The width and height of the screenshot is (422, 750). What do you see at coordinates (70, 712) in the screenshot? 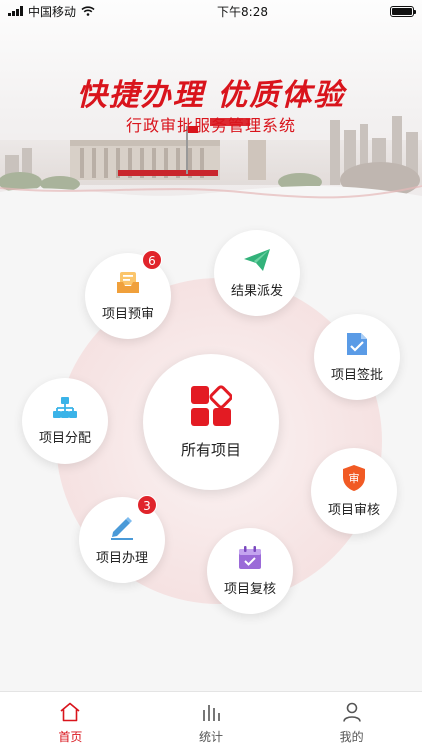
I see `home-icon` at bounding box center [70, 712].